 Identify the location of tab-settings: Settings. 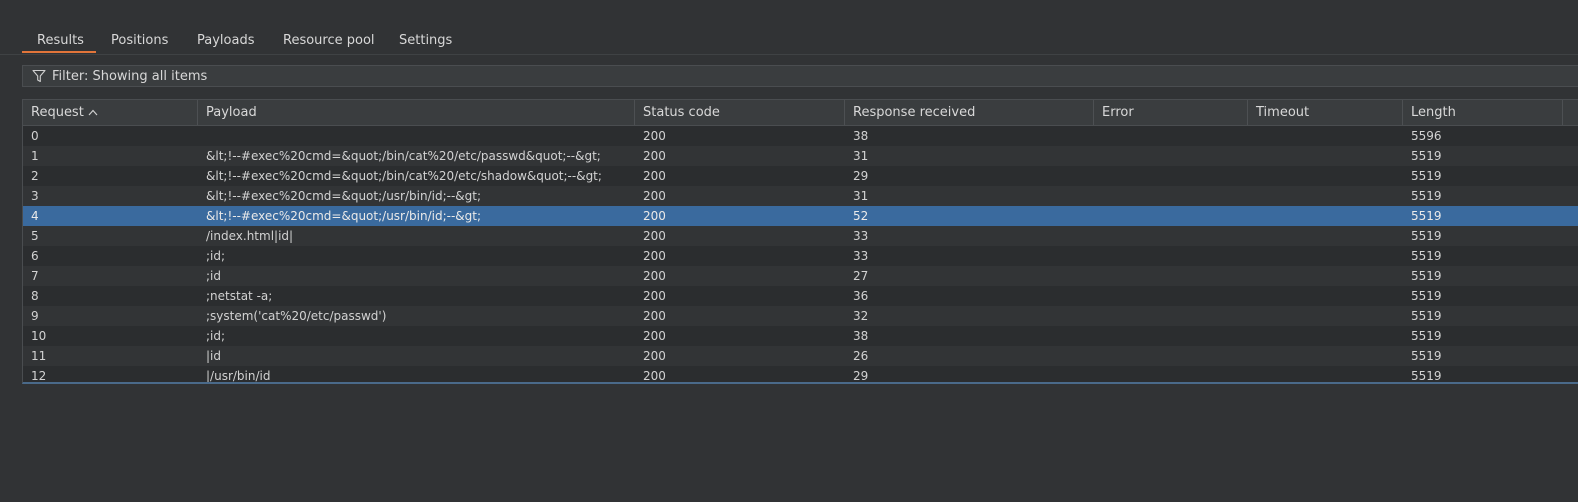
(425, 40).